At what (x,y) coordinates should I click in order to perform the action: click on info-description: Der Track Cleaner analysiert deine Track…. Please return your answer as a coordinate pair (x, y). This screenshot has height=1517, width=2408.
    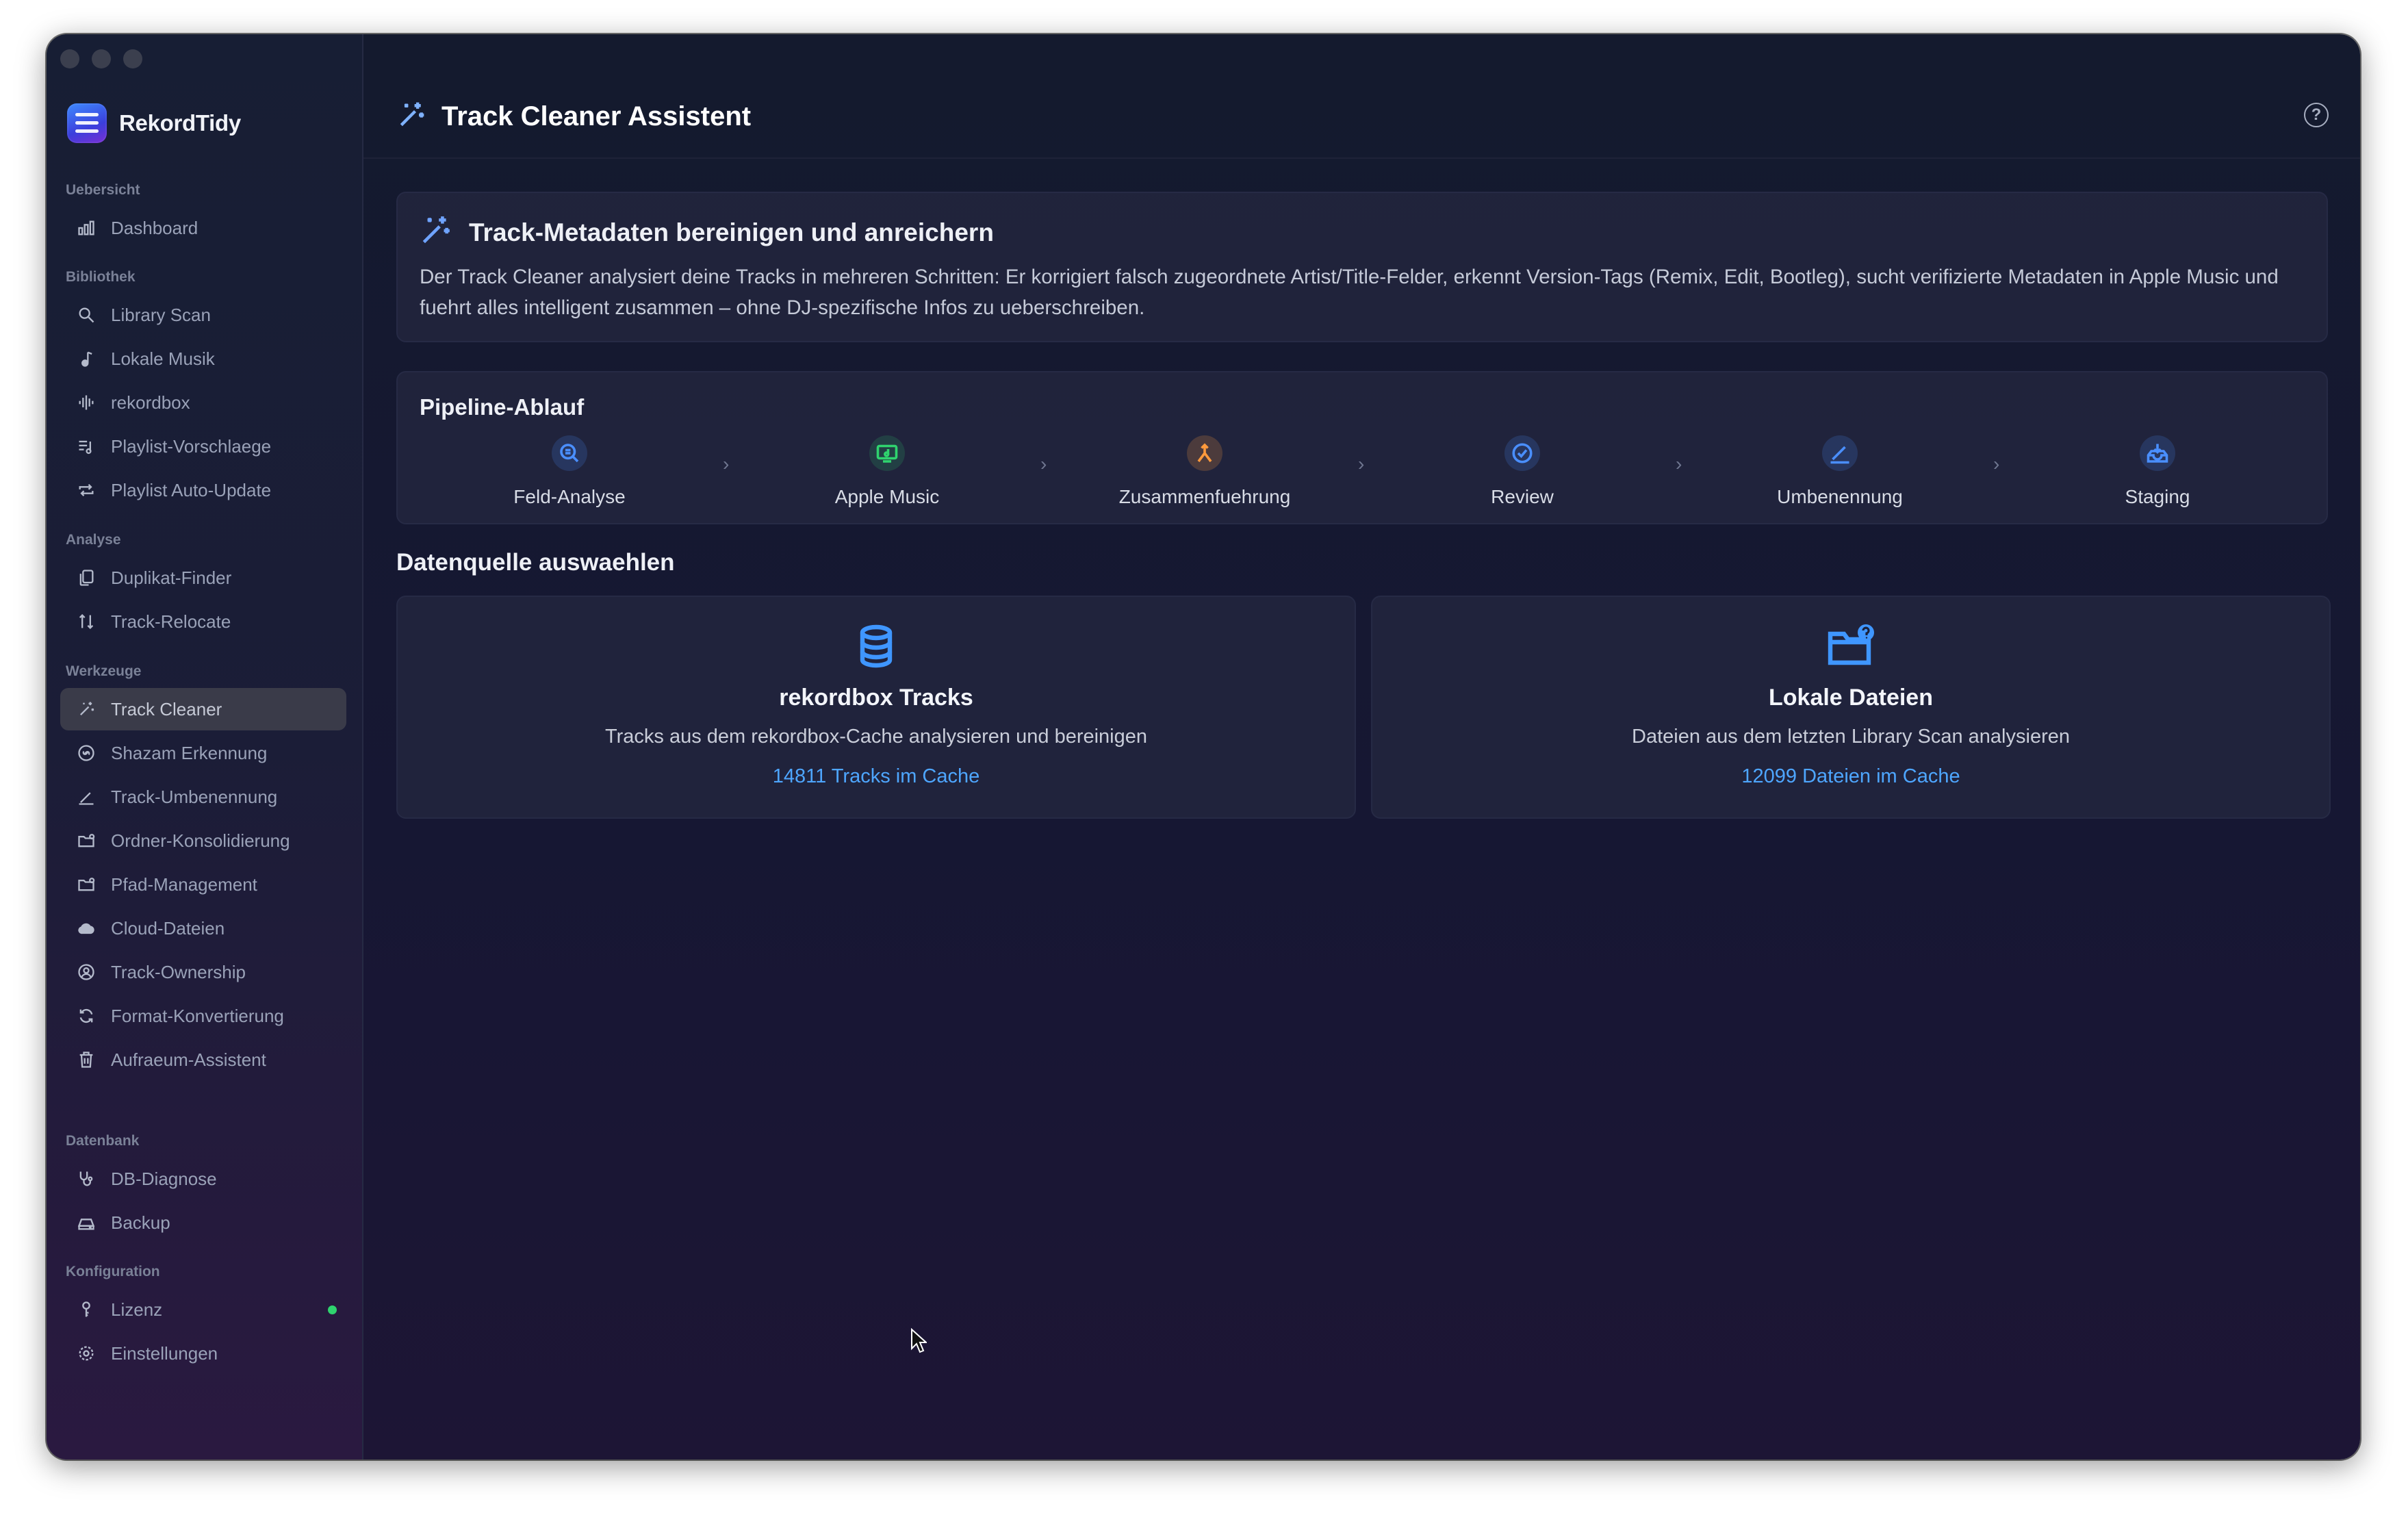
    Looking at the image, I should click on (1349, 292).